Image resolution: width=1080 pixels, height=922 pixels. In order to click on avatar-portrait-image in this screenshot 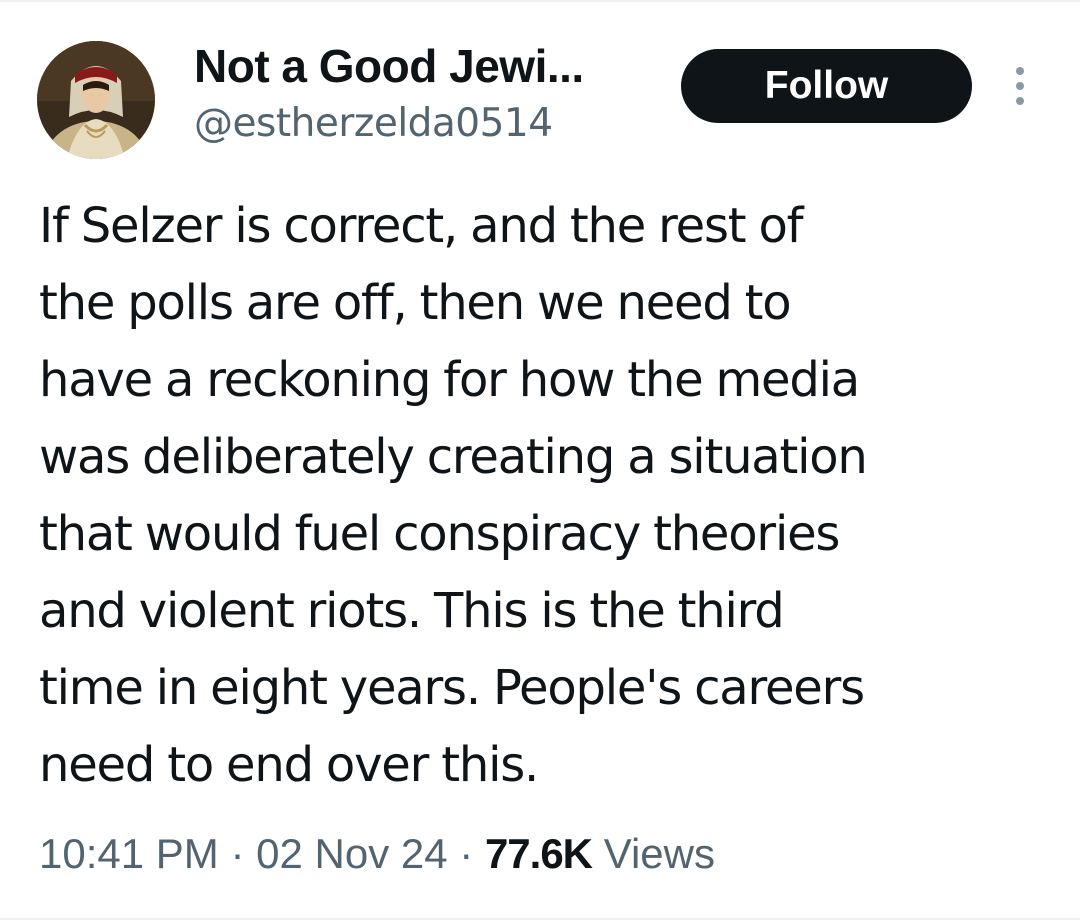, I will do `click(96, 100)`.